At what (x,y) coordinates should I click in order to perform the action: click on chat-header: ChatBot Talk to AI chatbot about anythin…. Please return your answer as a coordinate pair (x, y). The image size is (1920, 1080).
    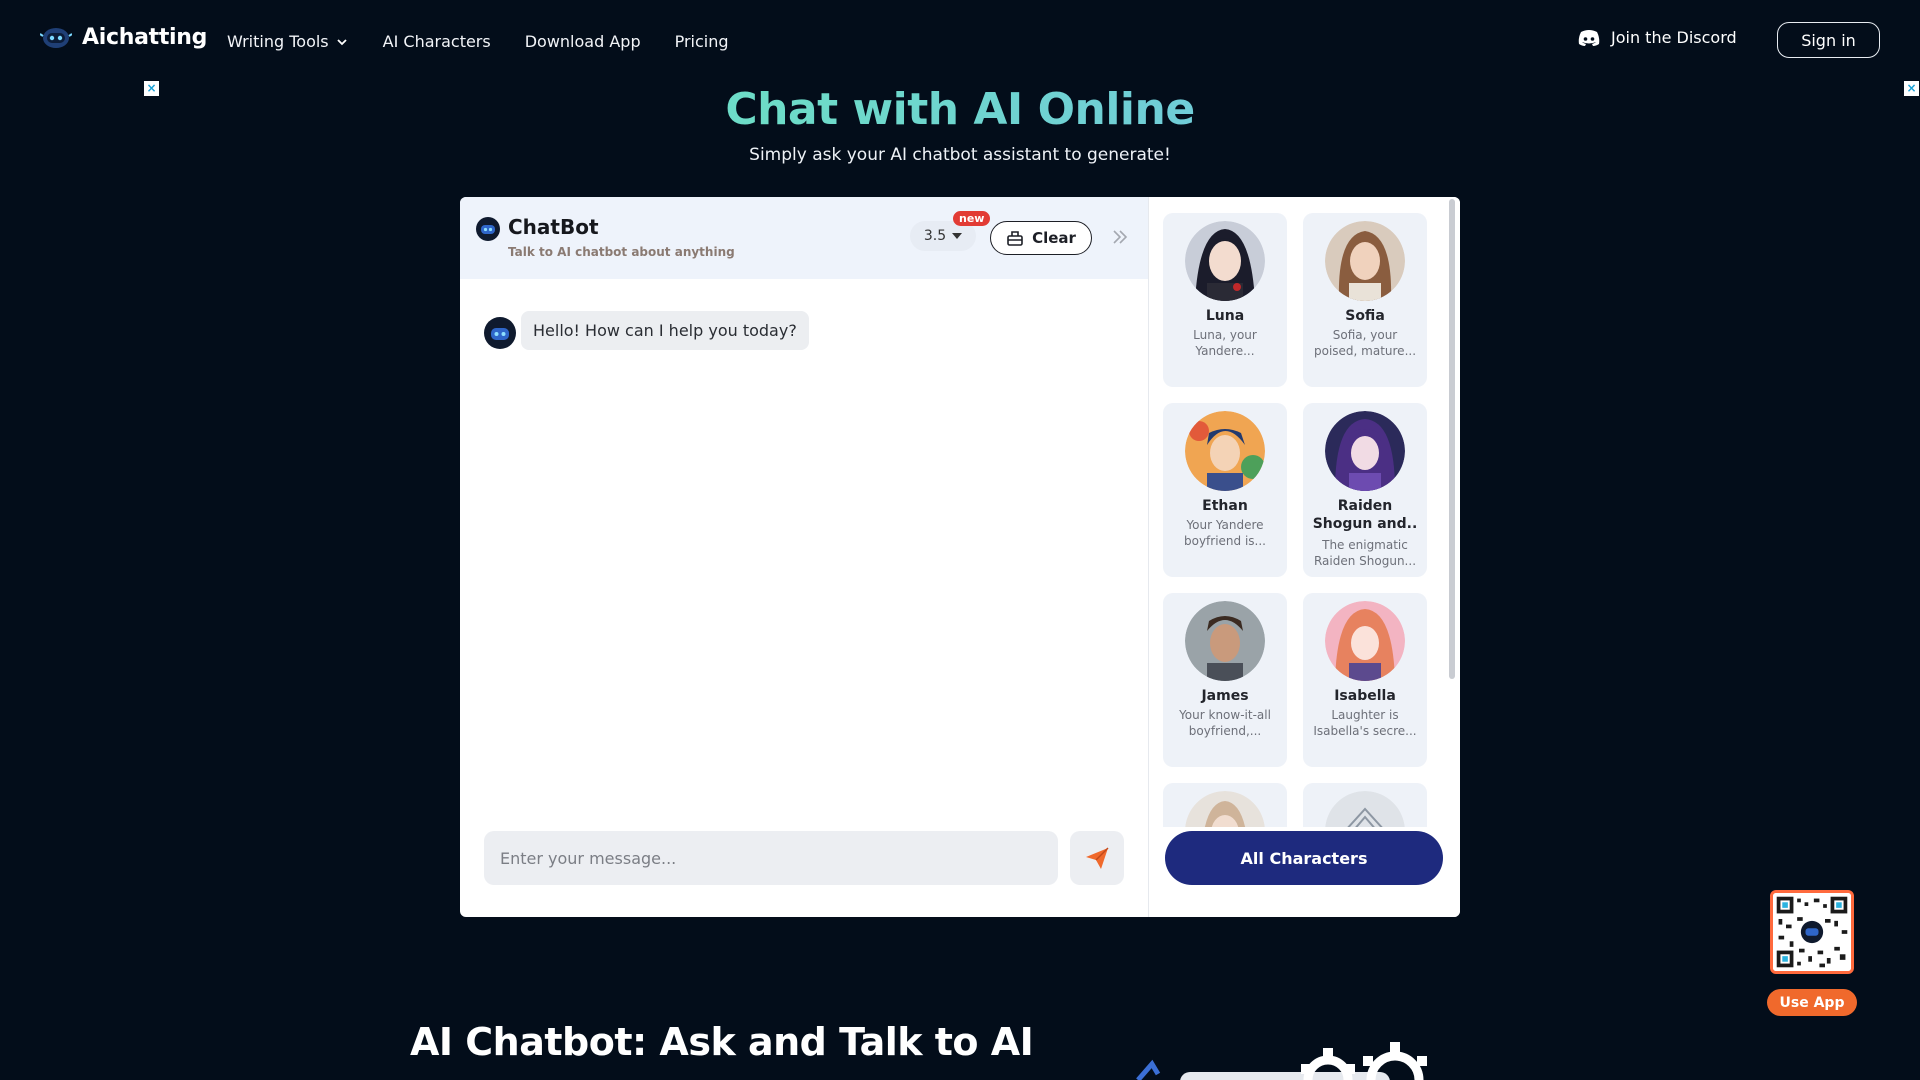
    Looking at the image, I should click on (804, 238).